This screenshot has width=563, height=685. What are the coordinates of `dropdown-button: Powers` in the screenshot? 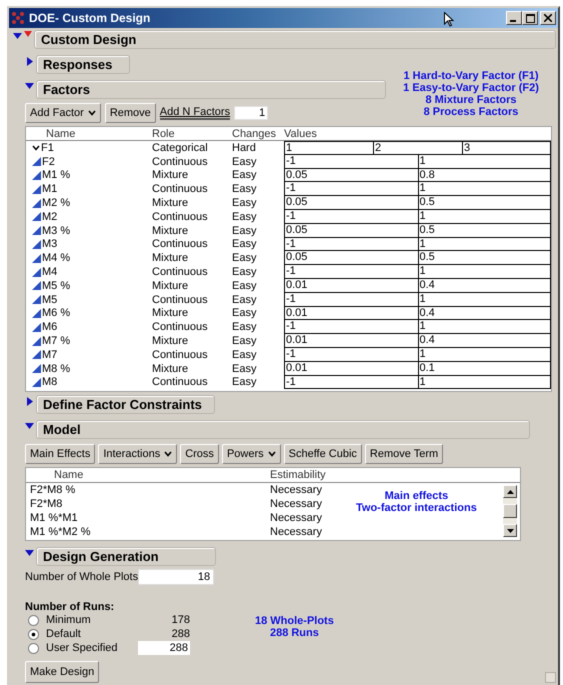 It's located at (251, 454).